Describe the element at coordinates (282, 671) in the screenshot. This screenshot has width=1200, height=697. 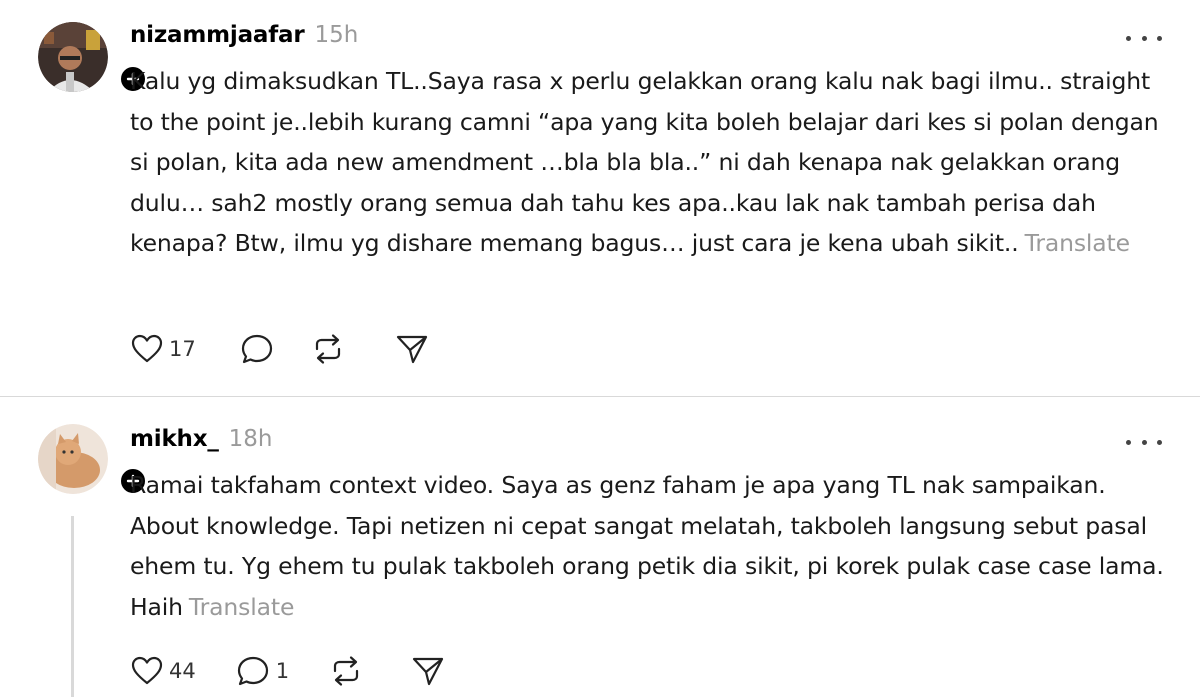
I see `reply-count: 1` at that location.